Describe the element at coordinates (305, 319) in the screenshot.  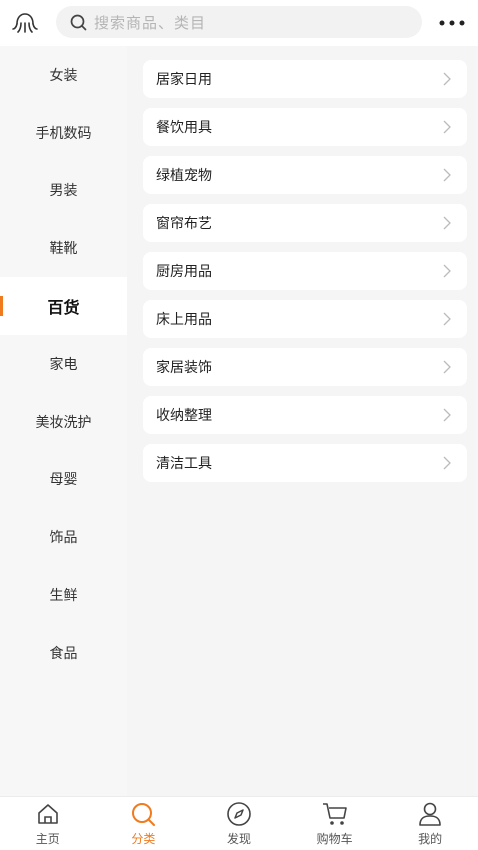
I see `subcategory-row: 床上用品` at that location.